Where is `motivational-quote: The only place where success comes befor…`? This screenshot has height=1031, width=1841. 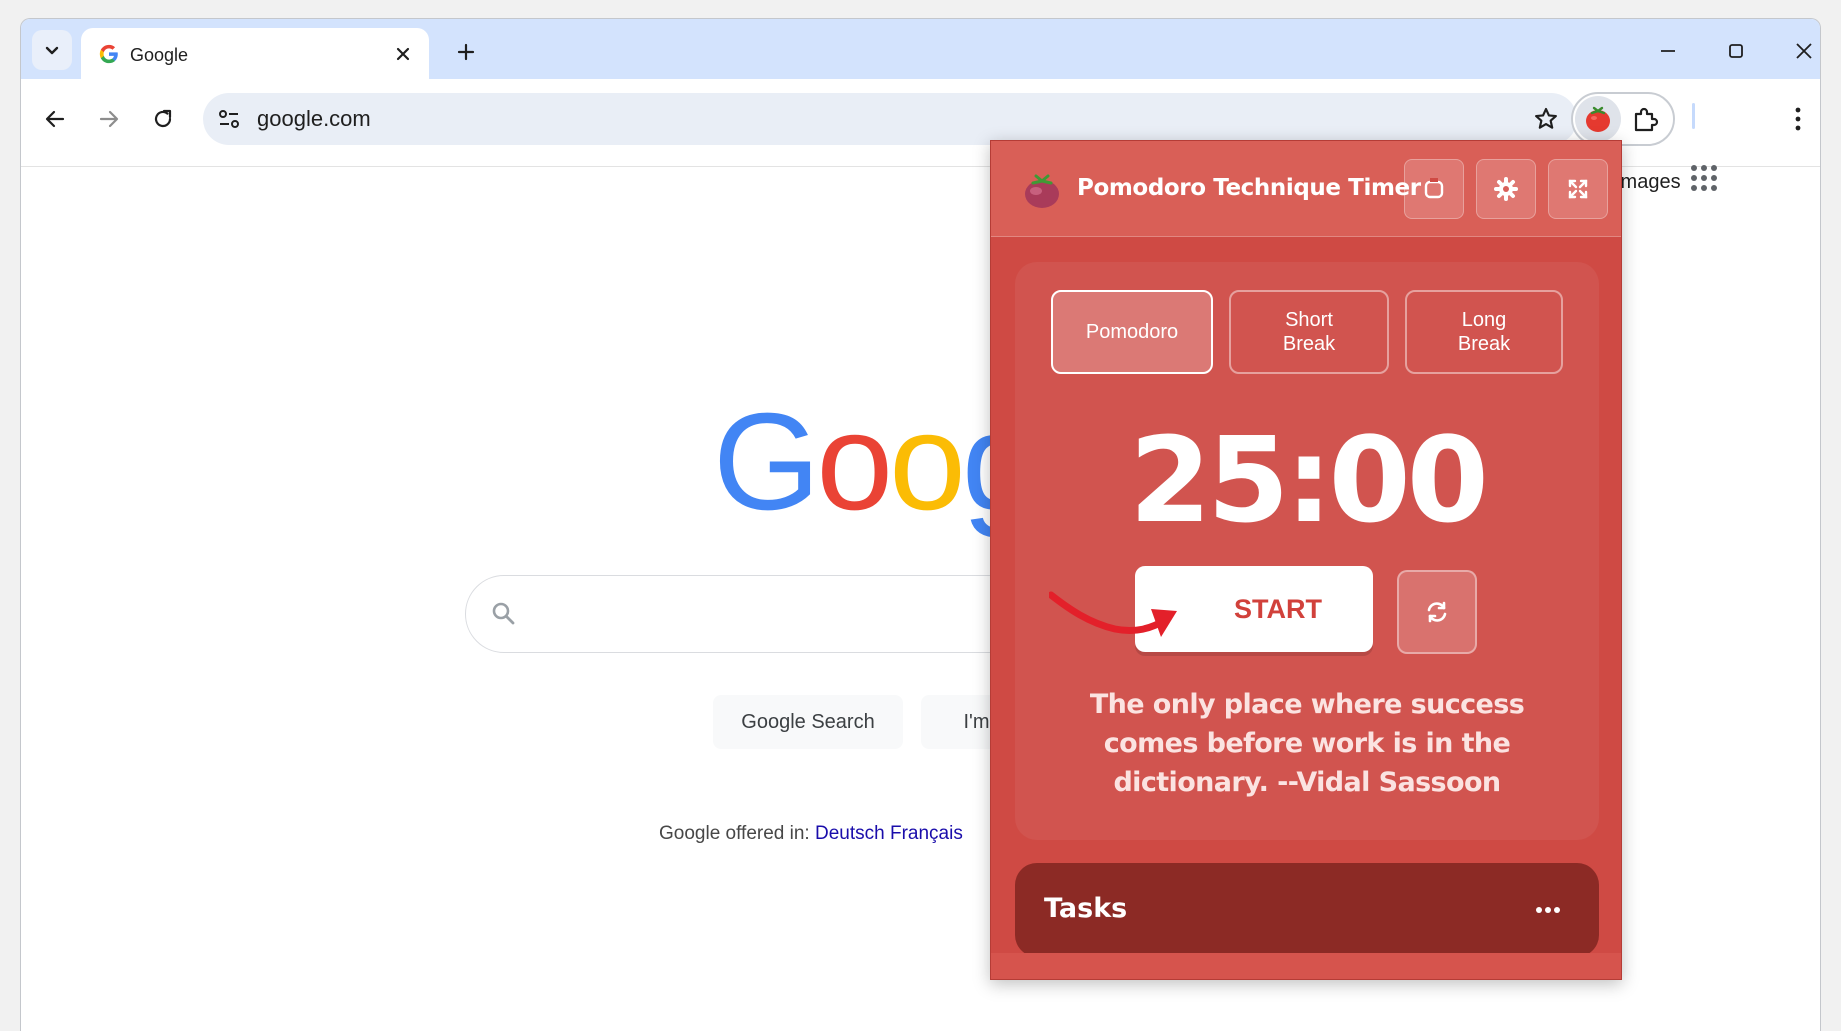
motivational-quote: The only place where success comes befor… is located at coordinates (1307, 743).